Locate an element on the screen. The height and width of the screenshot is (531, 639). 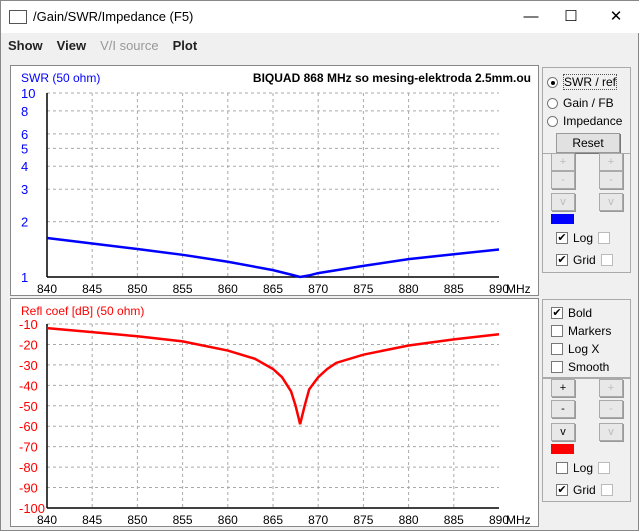
minimize-button: — is located at coordinates (531, 17).